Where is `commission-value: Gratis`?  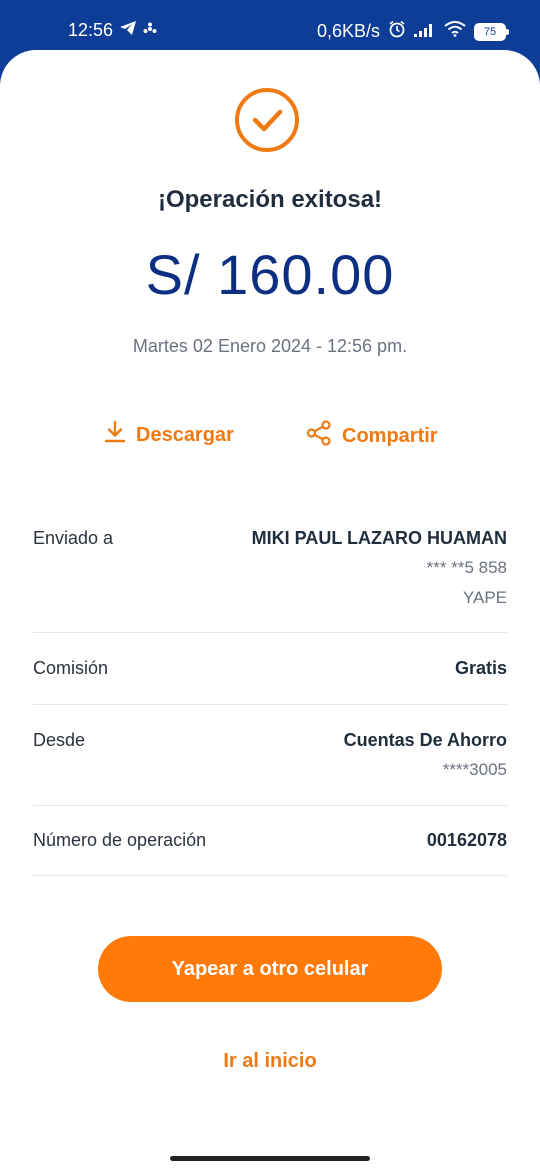
commission-value: Gratis is located at coordinates (480, 668).